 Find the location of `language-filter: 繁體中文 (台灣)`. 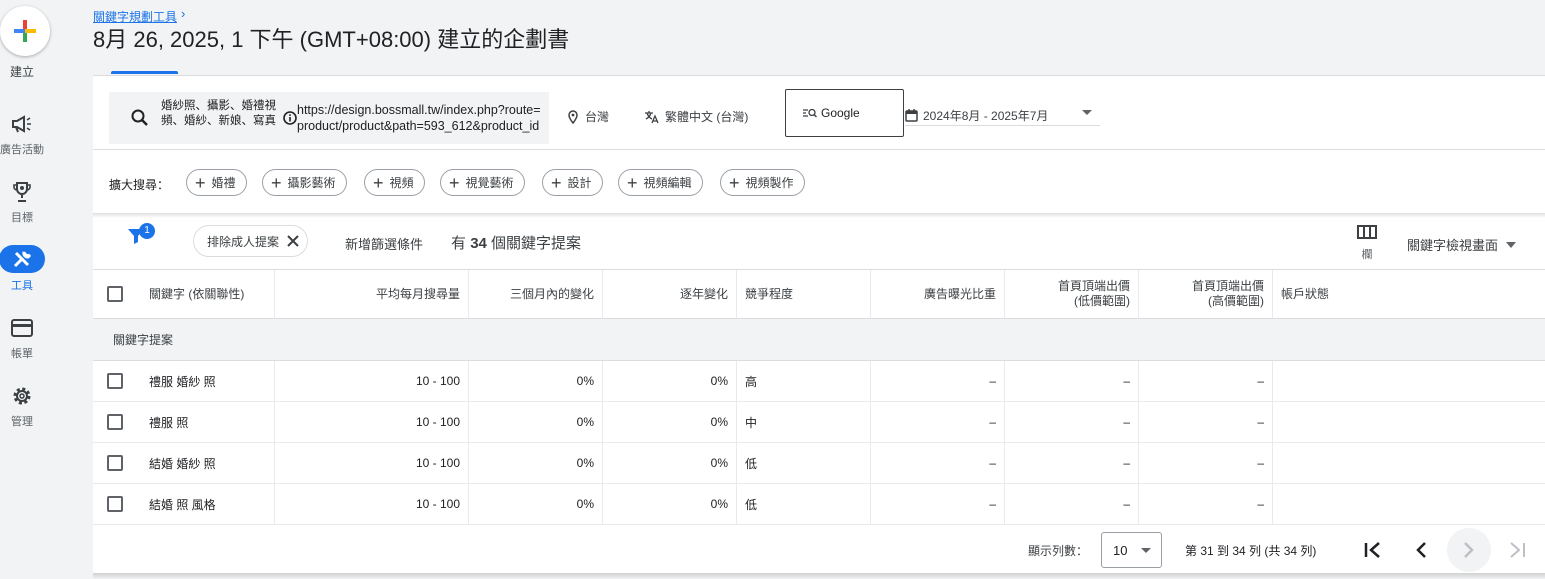

language-filter: 繁體中文 (台灣) is located at coordinates (696, 116).